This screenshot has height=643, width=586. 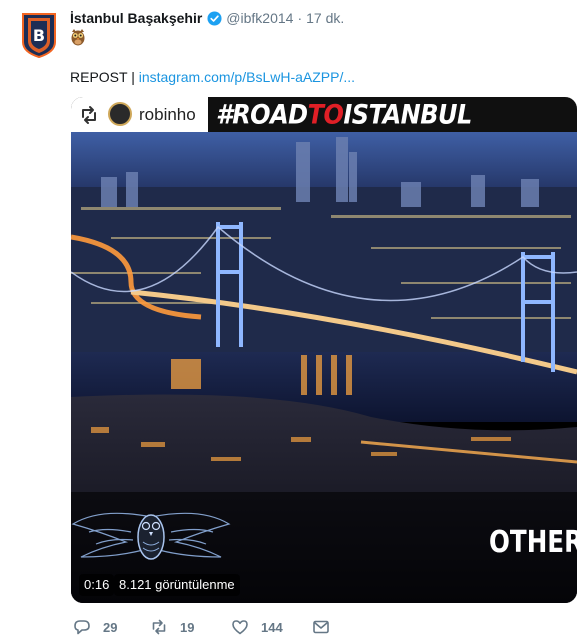 What do you see at coordinates (262, 115) in the screenshot?
I see `banner-part-road: #ROAD` at bounding box center [262, 115].